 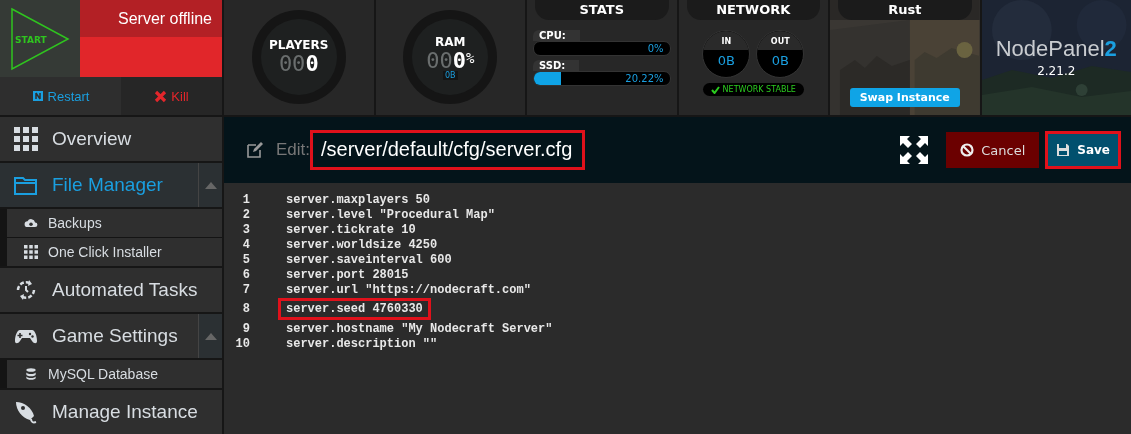 I want to click on bar-reading: 0%, so click(x=655, y=48).